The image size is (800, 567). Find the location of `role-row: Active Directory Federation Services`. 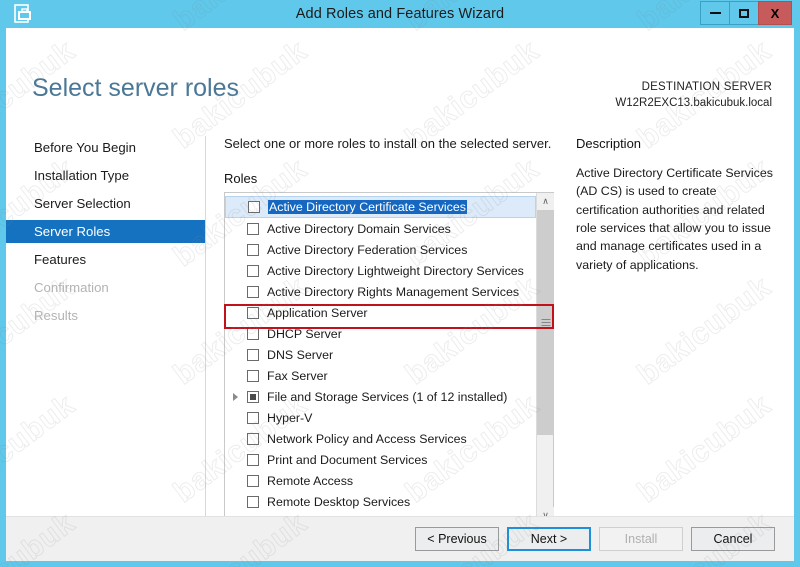

role-row: Active Directory Federation Services is located at coordinates (380, 249).